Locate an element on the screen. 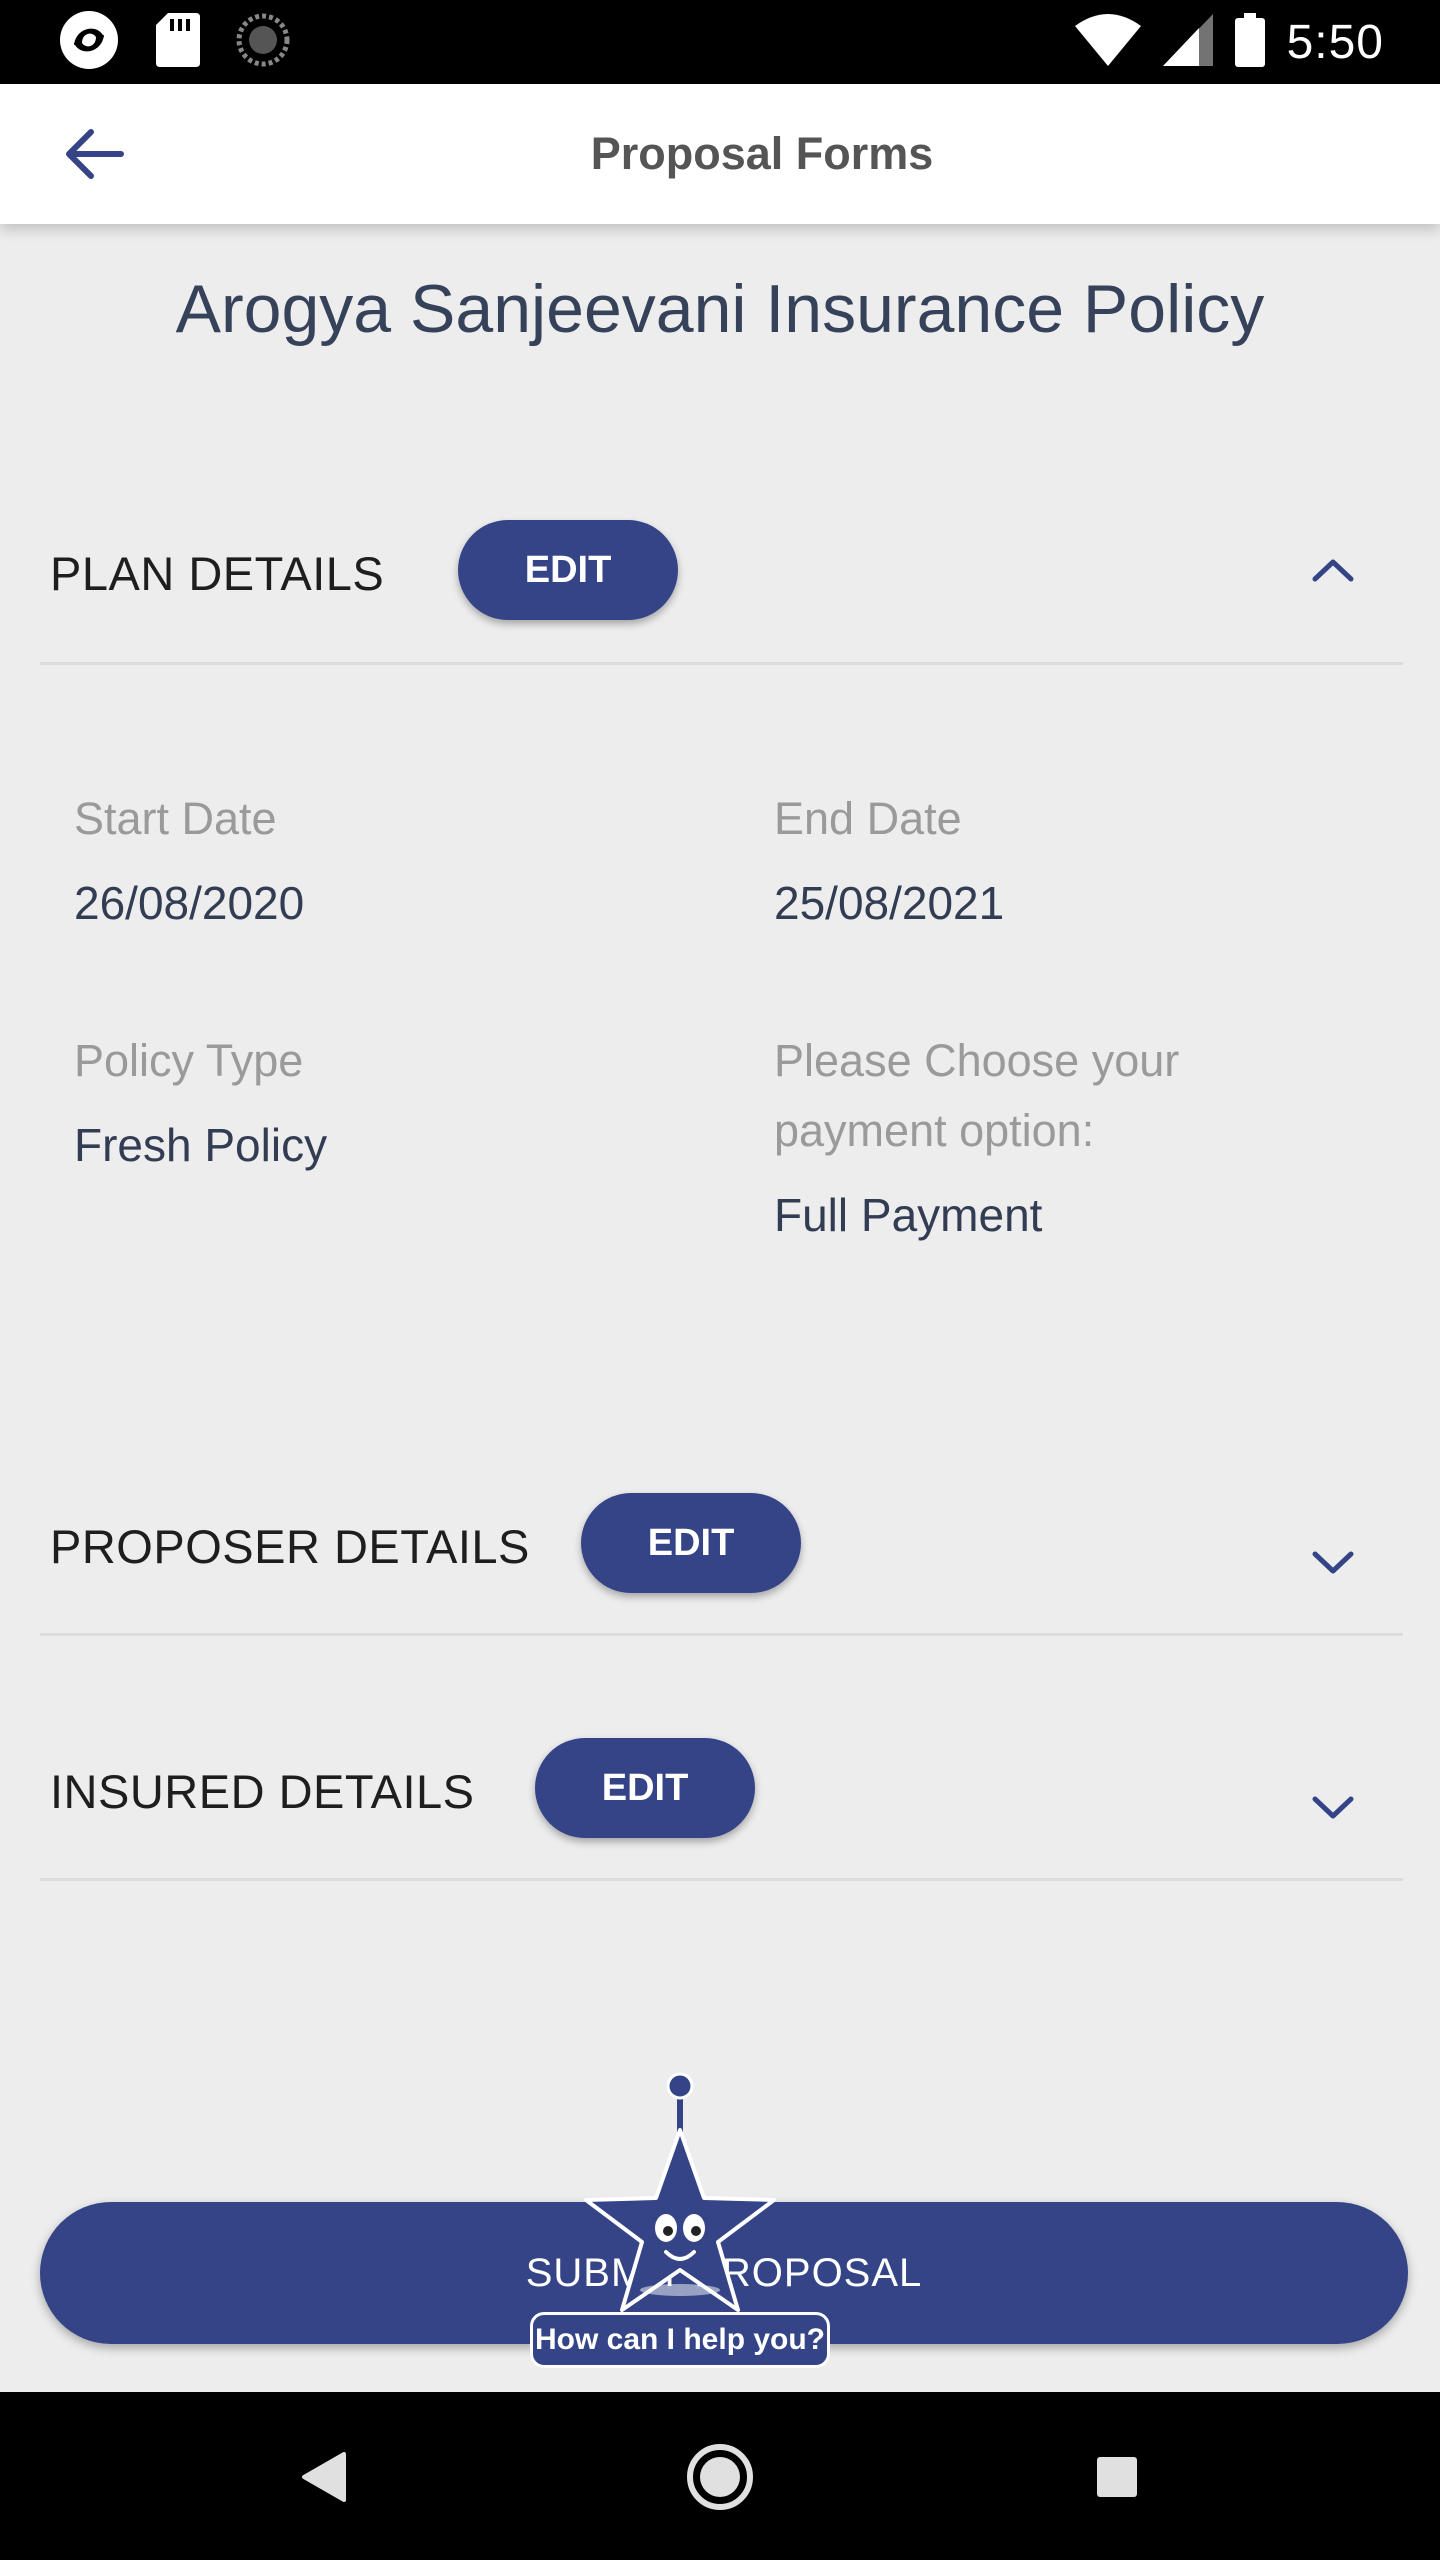 The image size is (1440, 2560). start-date-value: 26/08/2020 is located at coordinates (189, 903).